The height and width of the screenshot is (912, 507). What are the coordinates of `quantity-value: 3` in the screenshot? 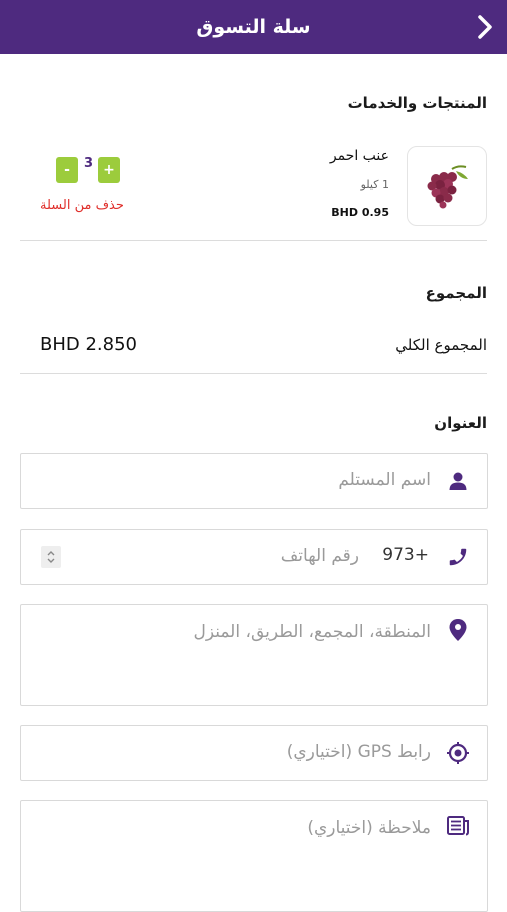 It's located at (89, 163).